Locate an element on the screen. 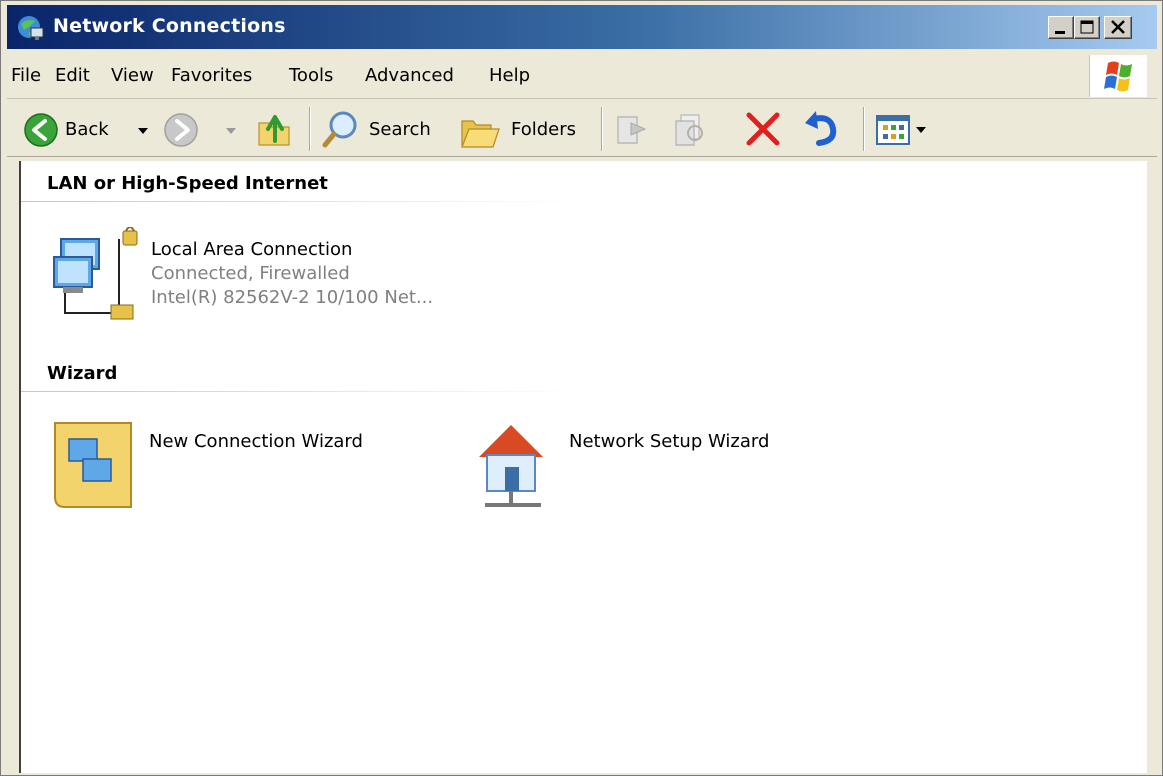 This screenshot has width=1163, height=776. connection-name: Local Area Connection is located at coordinates (252, 249).